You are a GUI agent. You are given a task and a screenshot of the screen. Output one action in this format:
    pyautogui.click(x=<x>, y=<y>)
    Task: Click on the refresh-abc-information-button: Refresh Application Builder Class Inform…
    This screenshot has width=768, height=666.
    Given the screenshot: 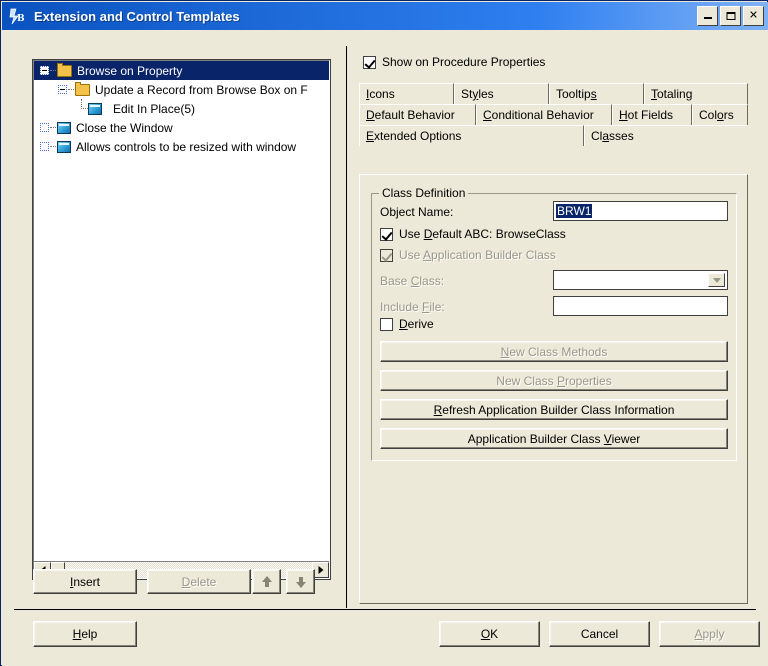 What is the action you would take?
    pyautogui.click(x=554, y=409)
    